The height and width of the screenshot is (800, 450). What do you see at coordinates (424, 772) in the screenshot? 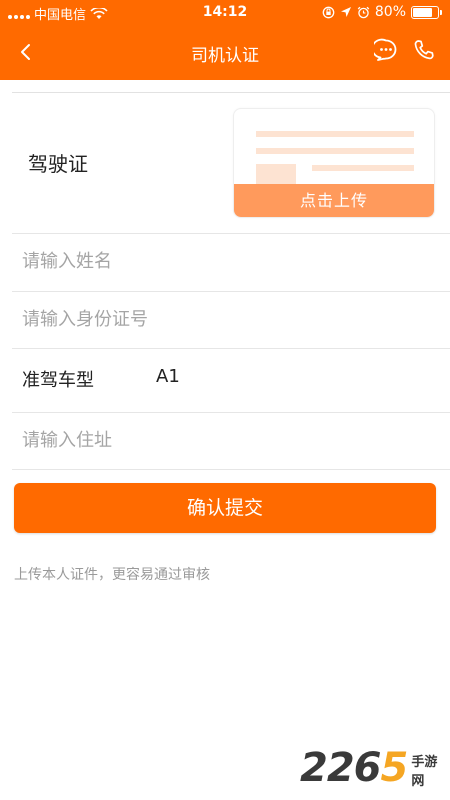
I see `watermark-text: 手游网` at bounding box center [424, 772].